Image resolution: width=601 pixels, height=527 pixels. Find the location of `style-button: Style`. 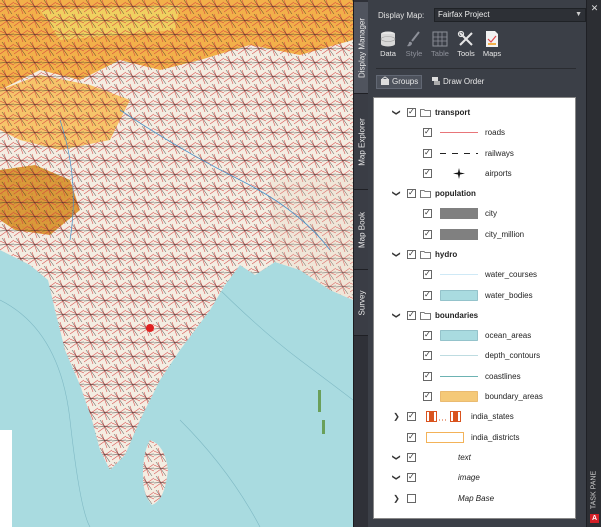

style-button: Style is located at coordinates (414, 46).